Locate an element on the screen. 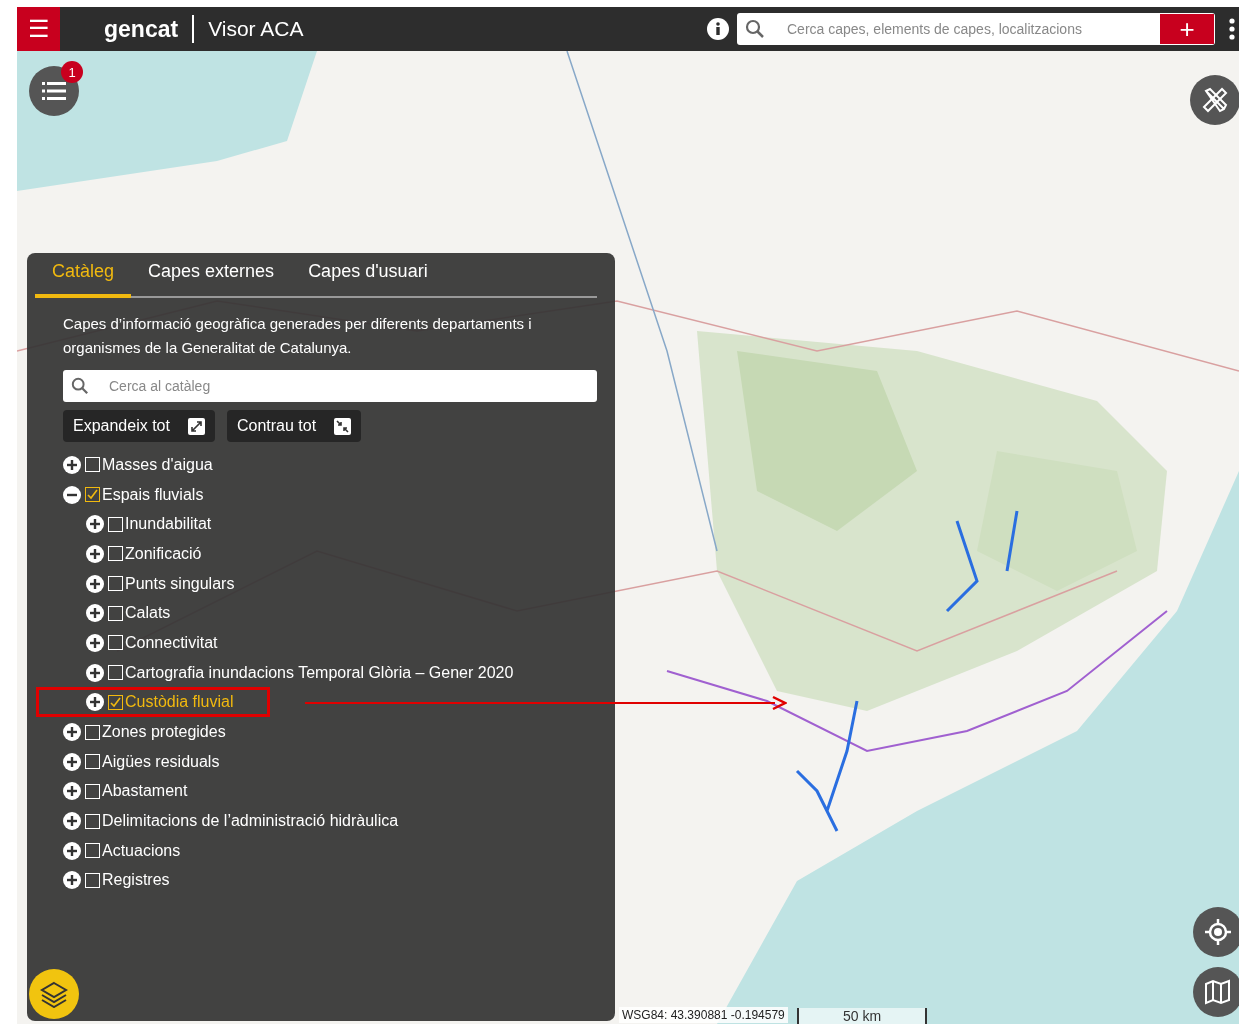 This screenshot has height=1024, width=1239. layers-icon is located at coordinates (54, 994).